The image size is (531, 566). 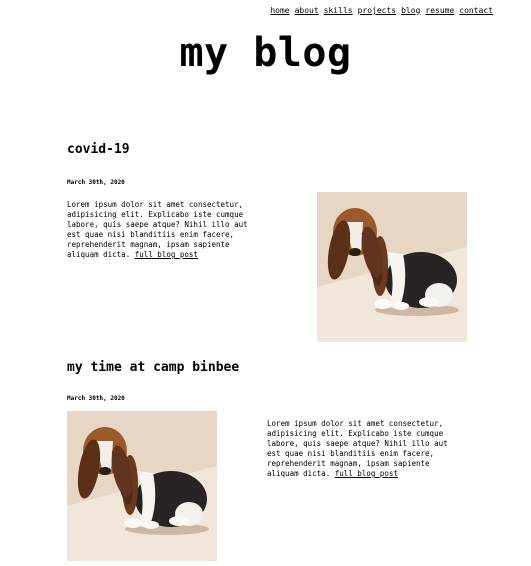 I want to click on nav-link-skills: skills, so click(x=338, y=10).